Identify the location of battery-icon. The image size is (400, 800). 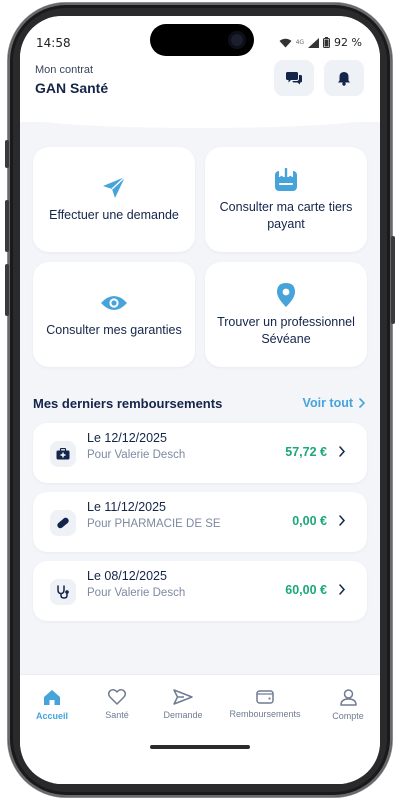
(327, 42).